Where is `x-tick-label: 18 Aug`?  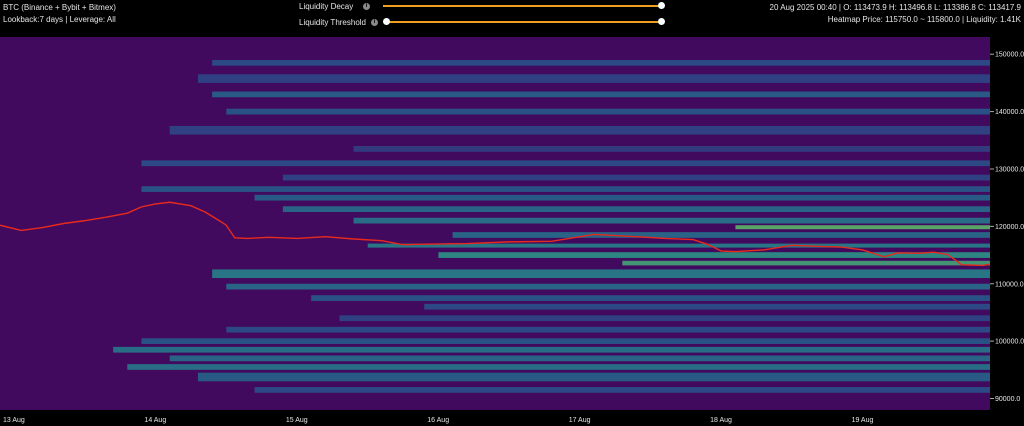 x-tick-label: 18 Aug is located at coordinates (721, 420).